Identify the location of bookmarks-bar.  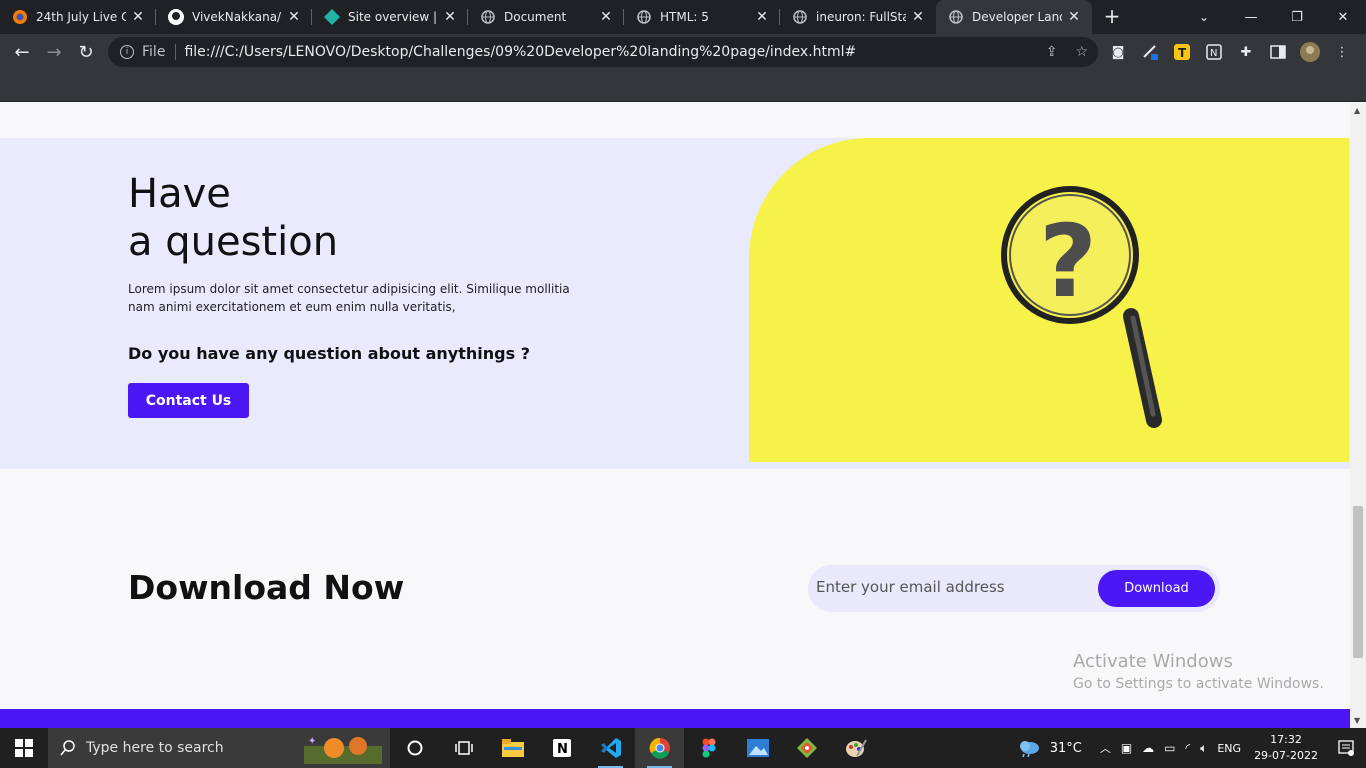
(683, 86).